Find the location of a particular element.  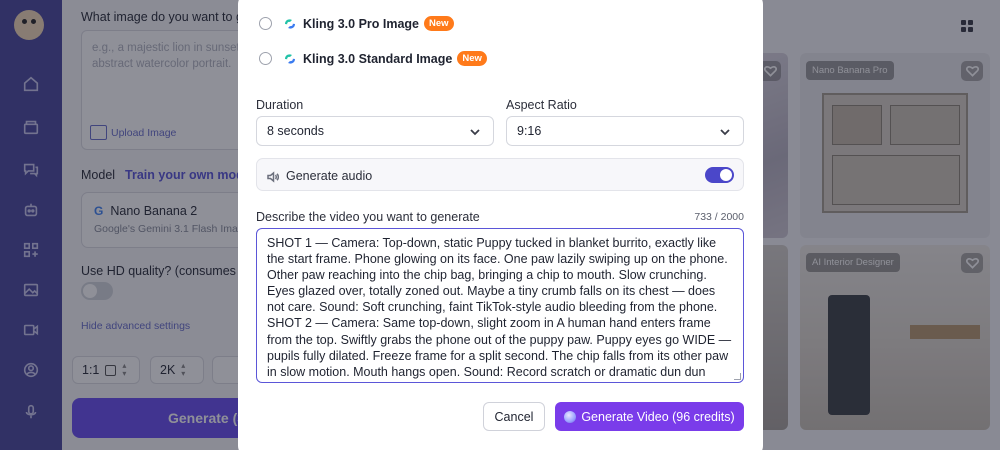

generate-audio-toggle is located at coordinates (719, 175).